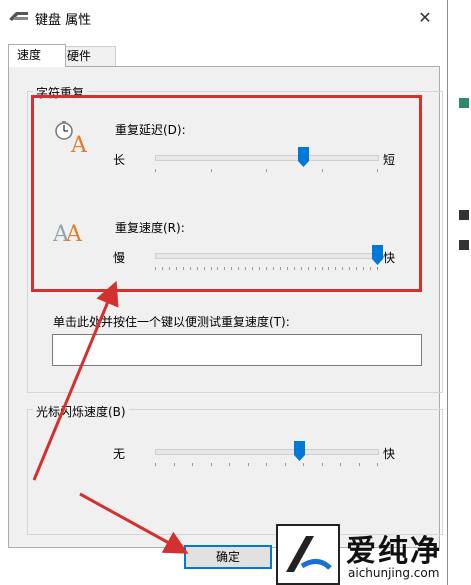  I want to click on watermark-text: 爱纯净, so click(394, 551).